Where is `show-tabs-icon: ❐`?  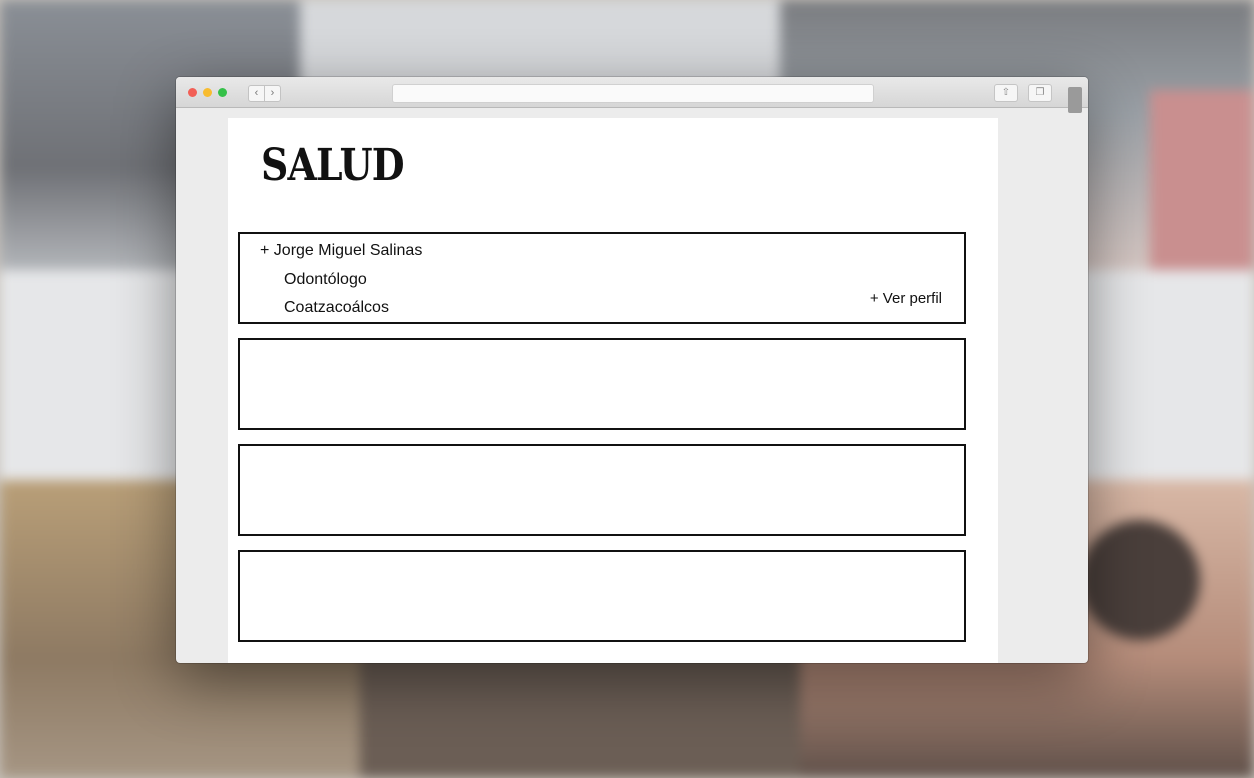 show-tabs-icon: ❐ is located at coordinates (1040, 93).